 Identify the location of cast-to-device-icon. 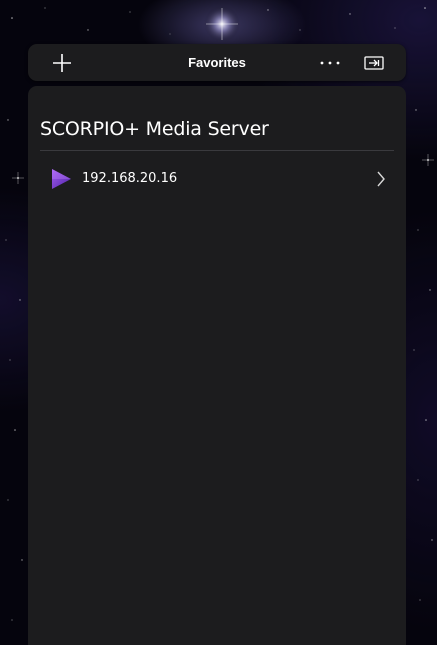
(374, 62).